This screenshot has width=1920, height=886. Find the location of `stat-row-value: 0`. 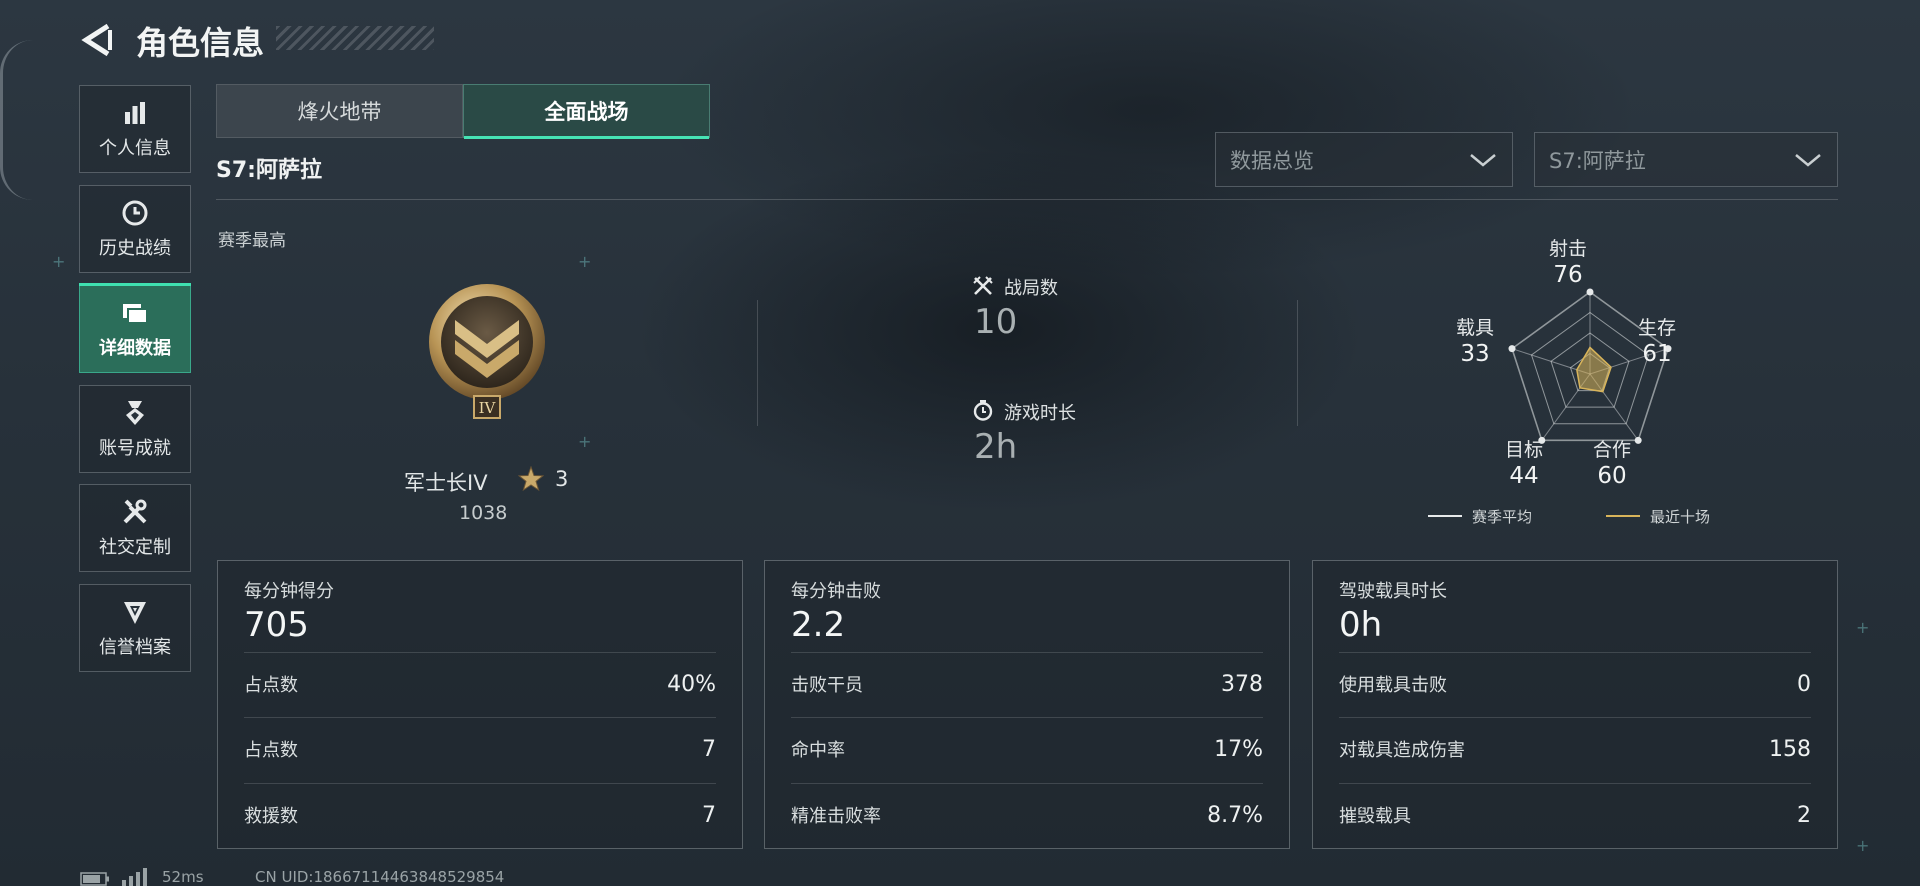

stat-row-value: 0 is located at coordinates (1804, 684).